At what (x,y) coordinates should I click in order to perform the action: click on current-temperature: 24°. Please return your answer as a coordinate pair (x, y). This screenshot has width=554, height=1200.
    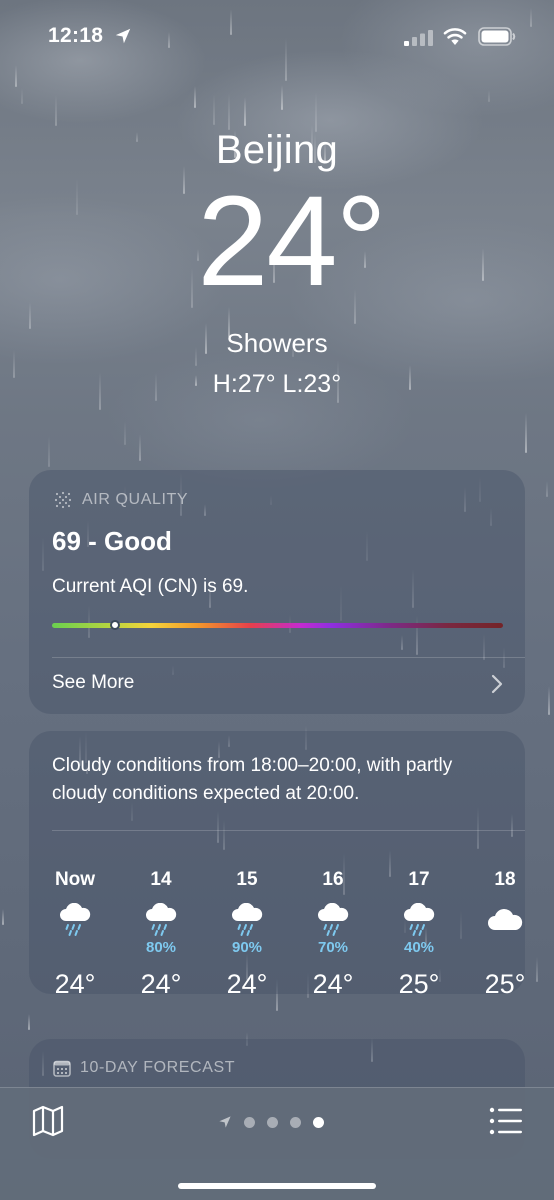
    Looking at the image, I should click on (292, 241).